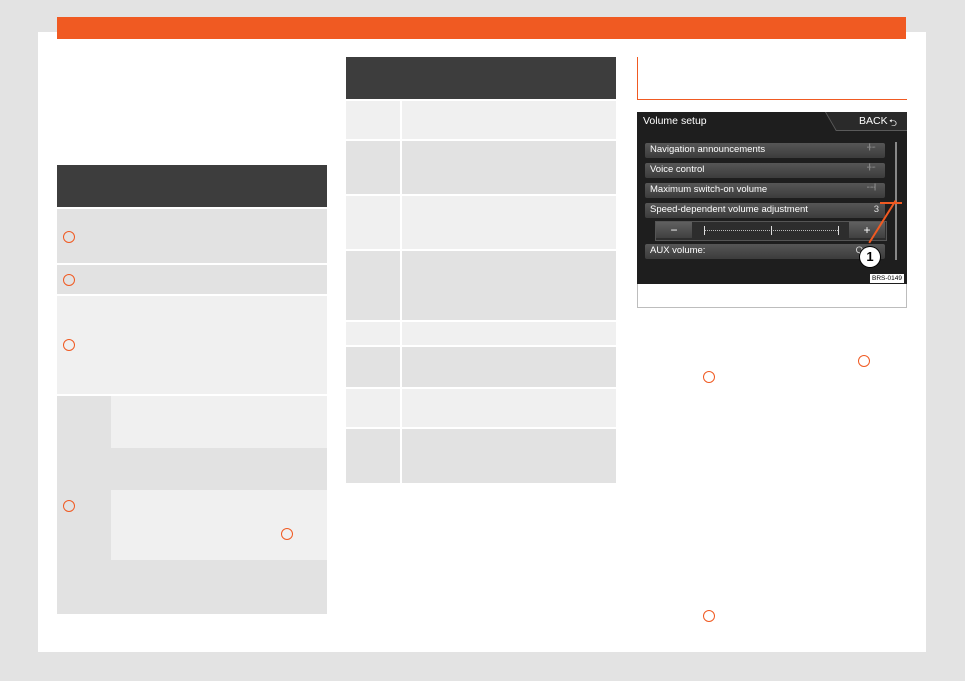  Describe the element at coordinates (772, 99) in the screenshot. I see `section-heading-underline` at that location.